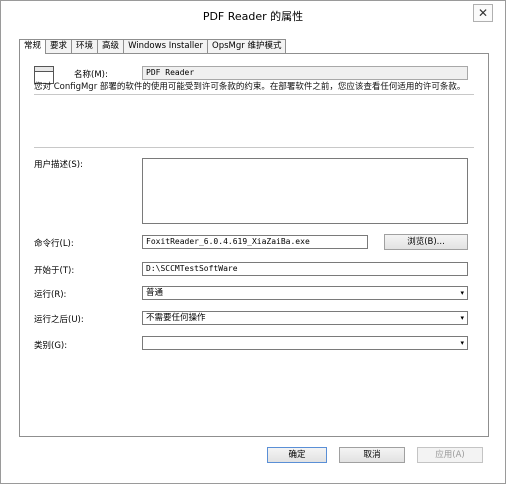 The width and height of the screenshot is (506, 484). Describe the element at coordinates (297, 455) in the screenshot. I see `ok-button: 确定` at that location.